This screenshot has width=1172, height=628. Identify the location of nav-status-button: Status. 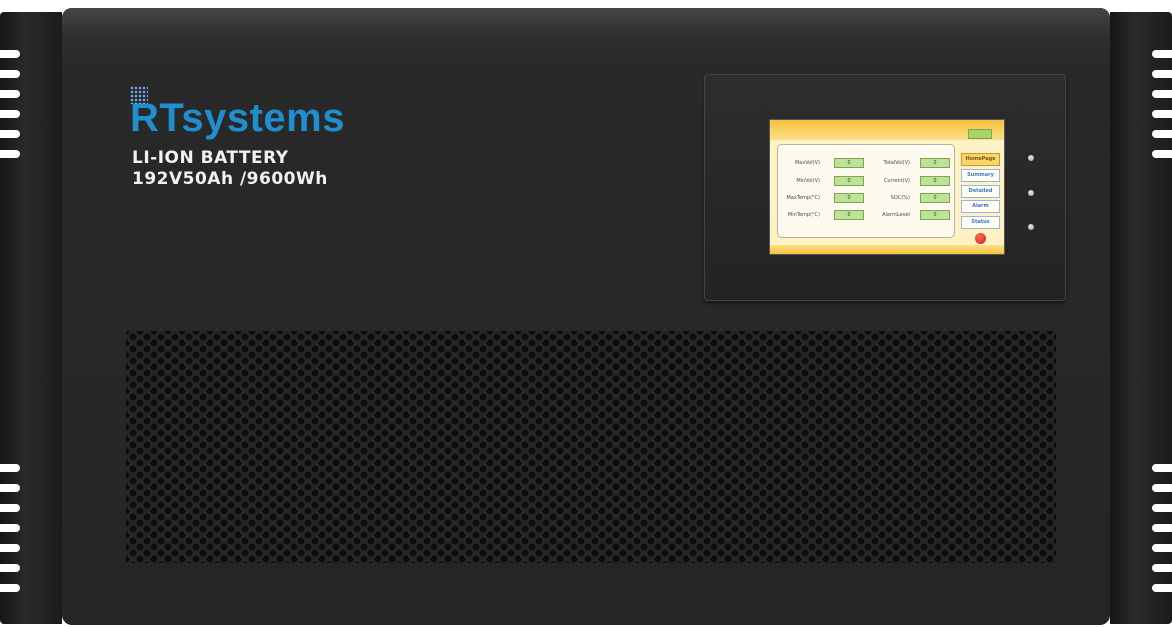
(980, 222).